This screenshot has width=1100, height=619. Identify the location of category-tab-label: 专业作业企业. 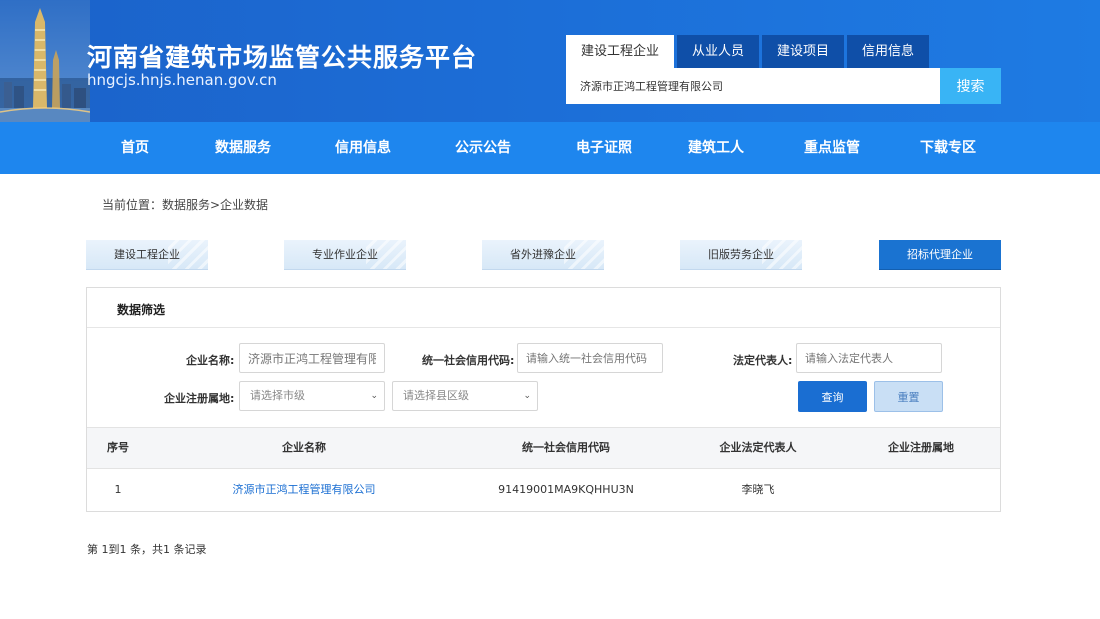
(345, 254).